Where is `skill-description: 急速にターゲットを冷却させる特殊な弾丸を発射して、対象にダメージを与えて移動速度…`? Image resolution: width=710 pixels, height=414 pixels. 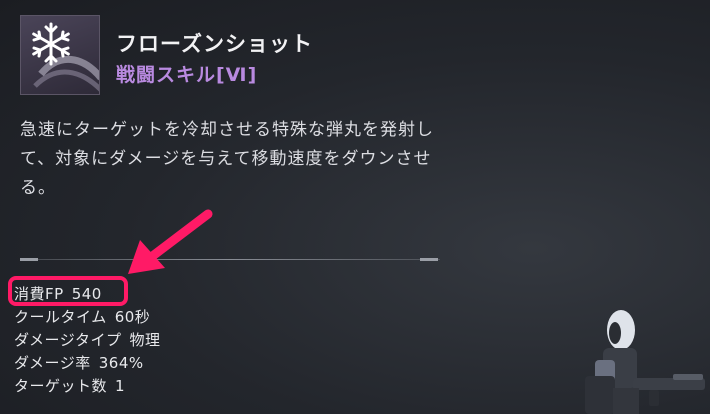 skill-description: 急速にターゲットを冷却させる特殊な弾丸を発射して、対象にダメージを与えて移動速度… is located at coordinates (227, 159).